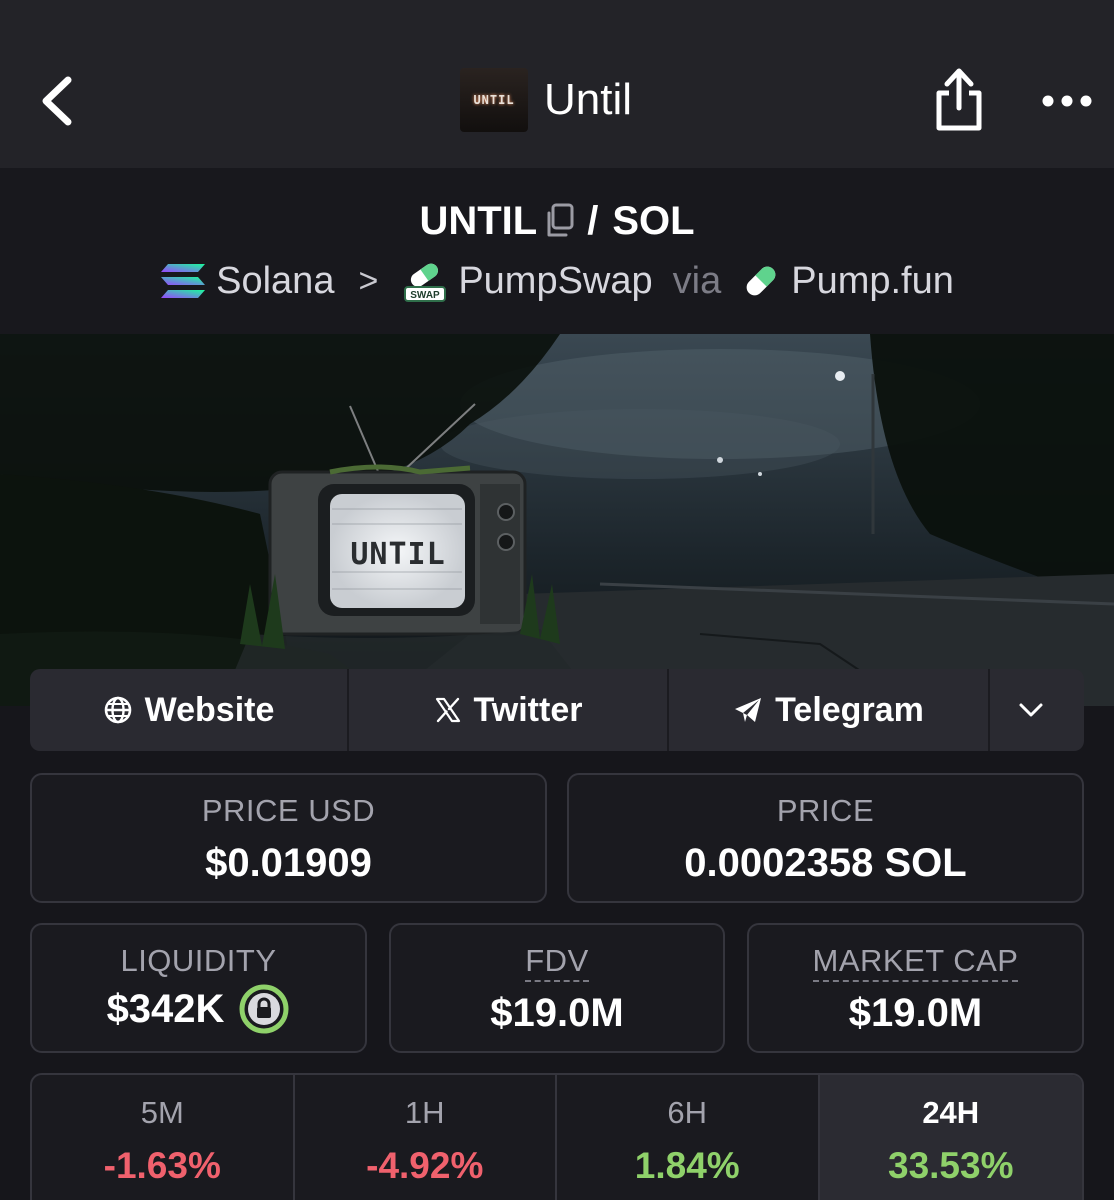  Describe the element at coordinates (163, 1137) in the screenshot. I see `tab-5m: 5M -1.63%` at that location.